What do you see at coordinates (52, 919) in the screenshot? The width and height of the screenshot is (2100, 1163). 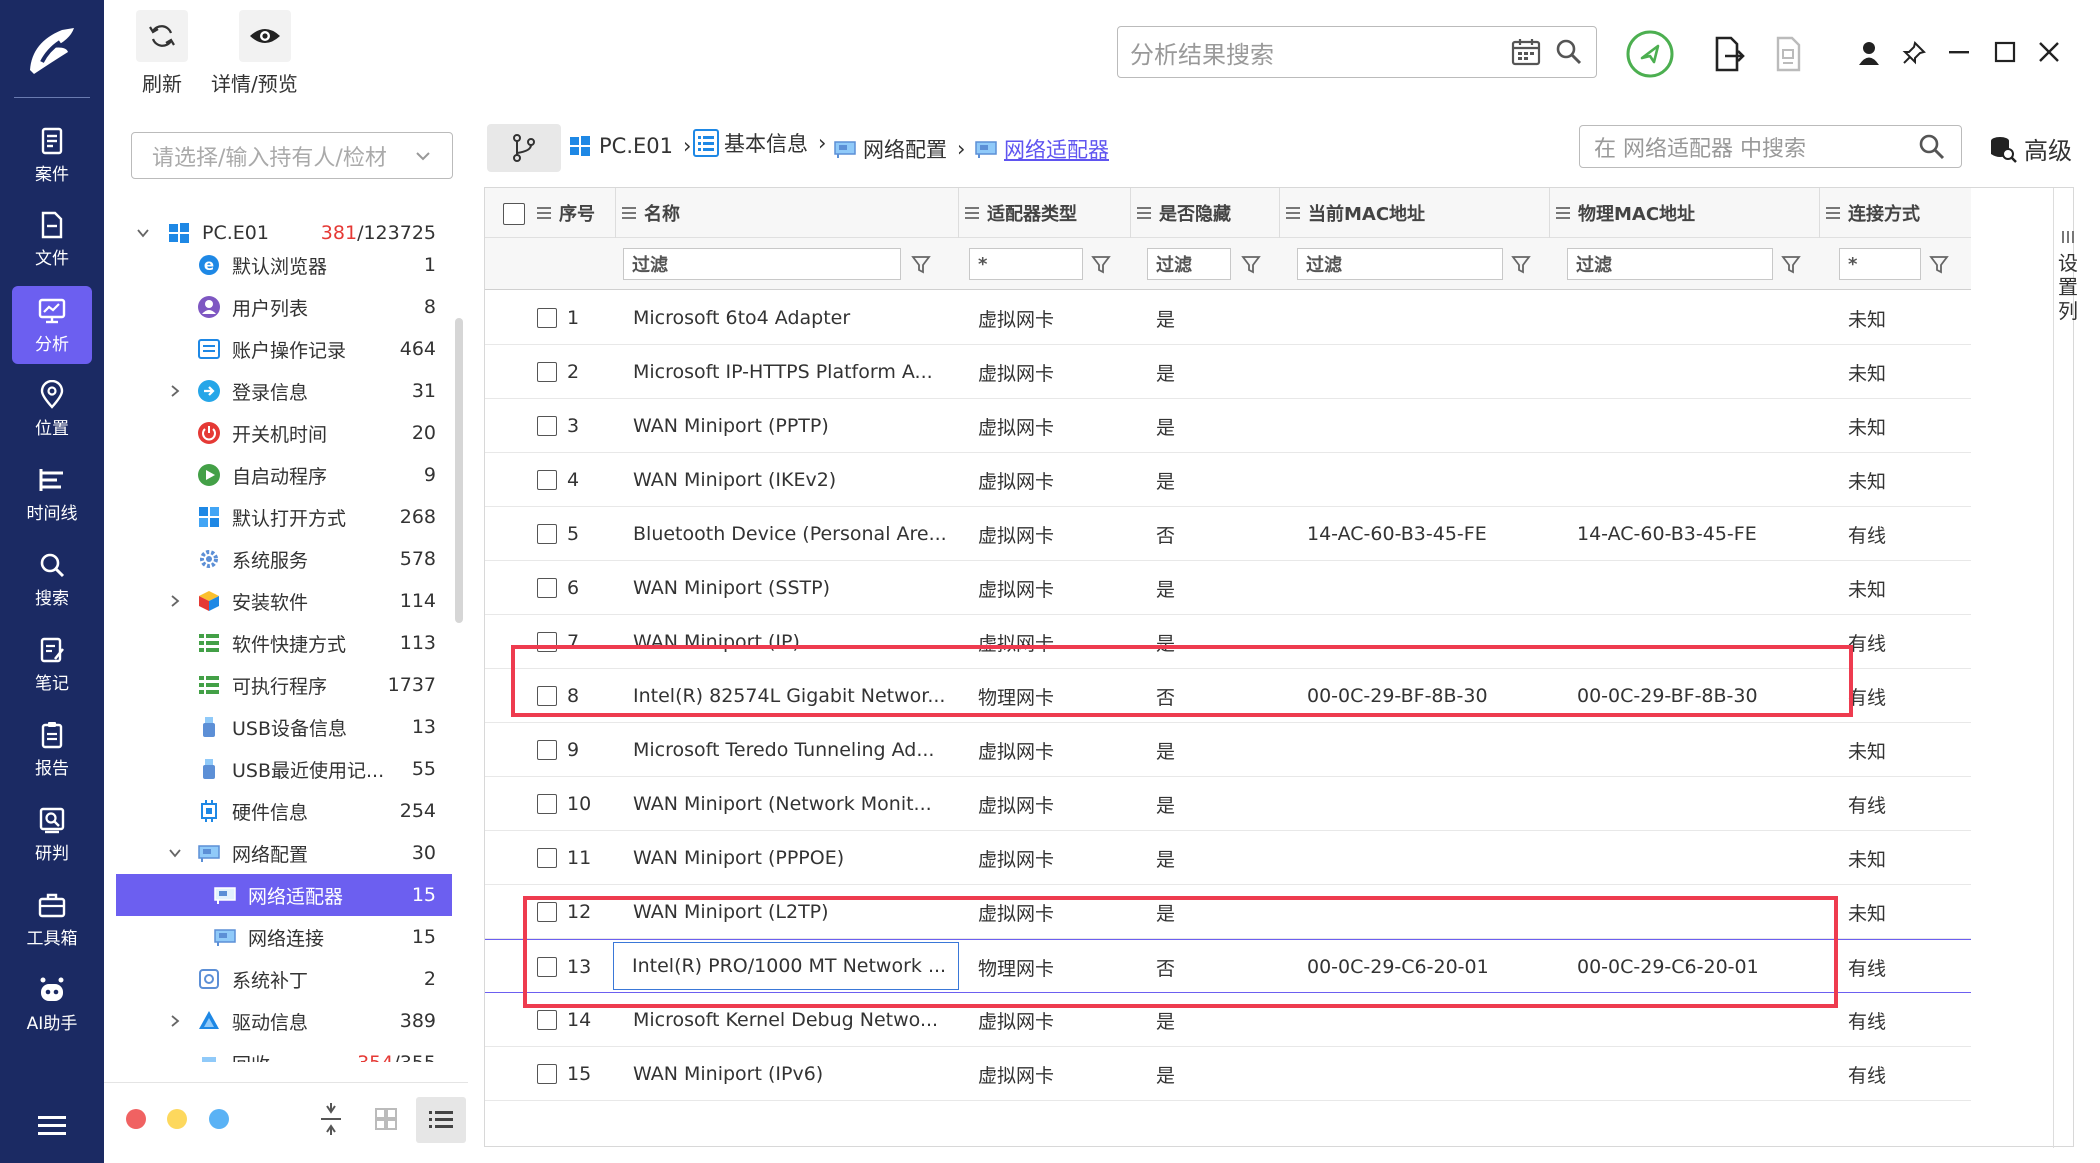 I see `rail-item-toolbox: 工具箱` at bounding box center [52, 919].